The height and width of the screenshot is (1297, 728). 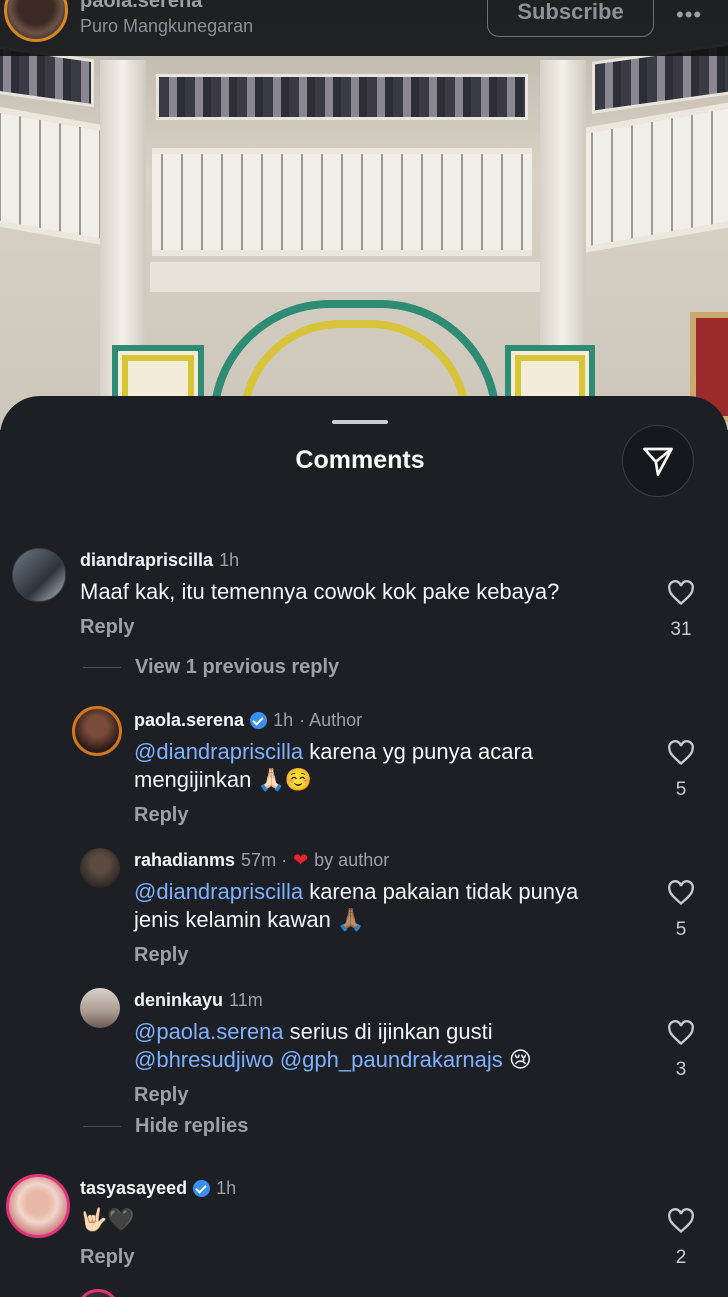 I want to click on balustrade-center, so click(x=342, y=202).